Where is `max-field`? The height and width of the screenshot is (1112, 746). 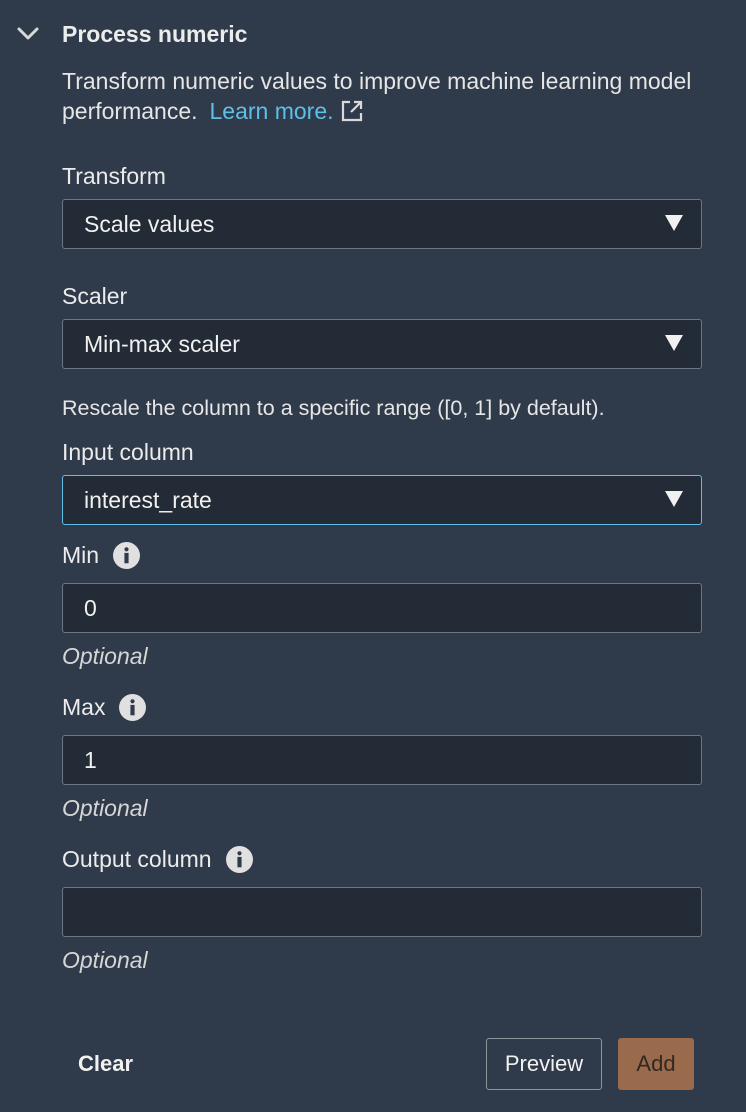
max-field is located at coordinates (384, 760).